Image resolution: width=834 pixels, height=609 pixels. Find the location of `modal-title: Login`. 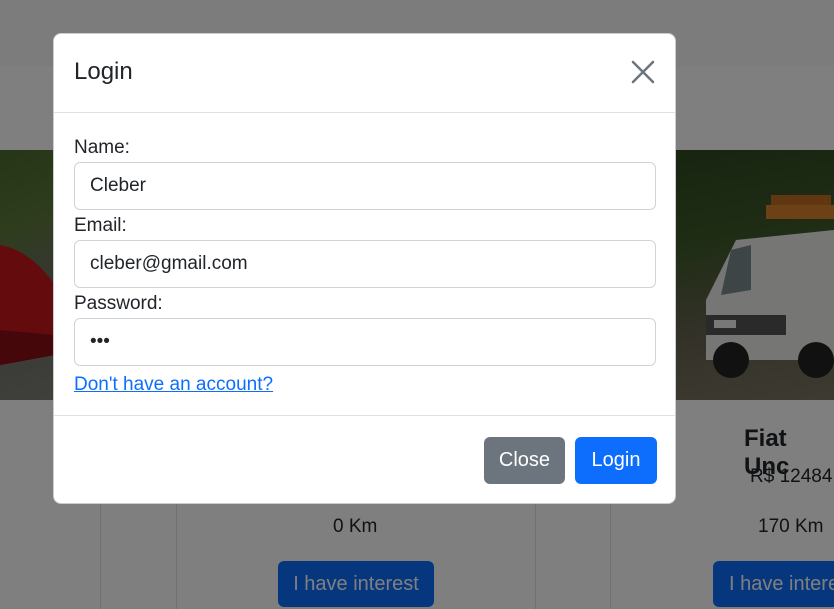

modal-title: Login is located at coordinates (103, 71).